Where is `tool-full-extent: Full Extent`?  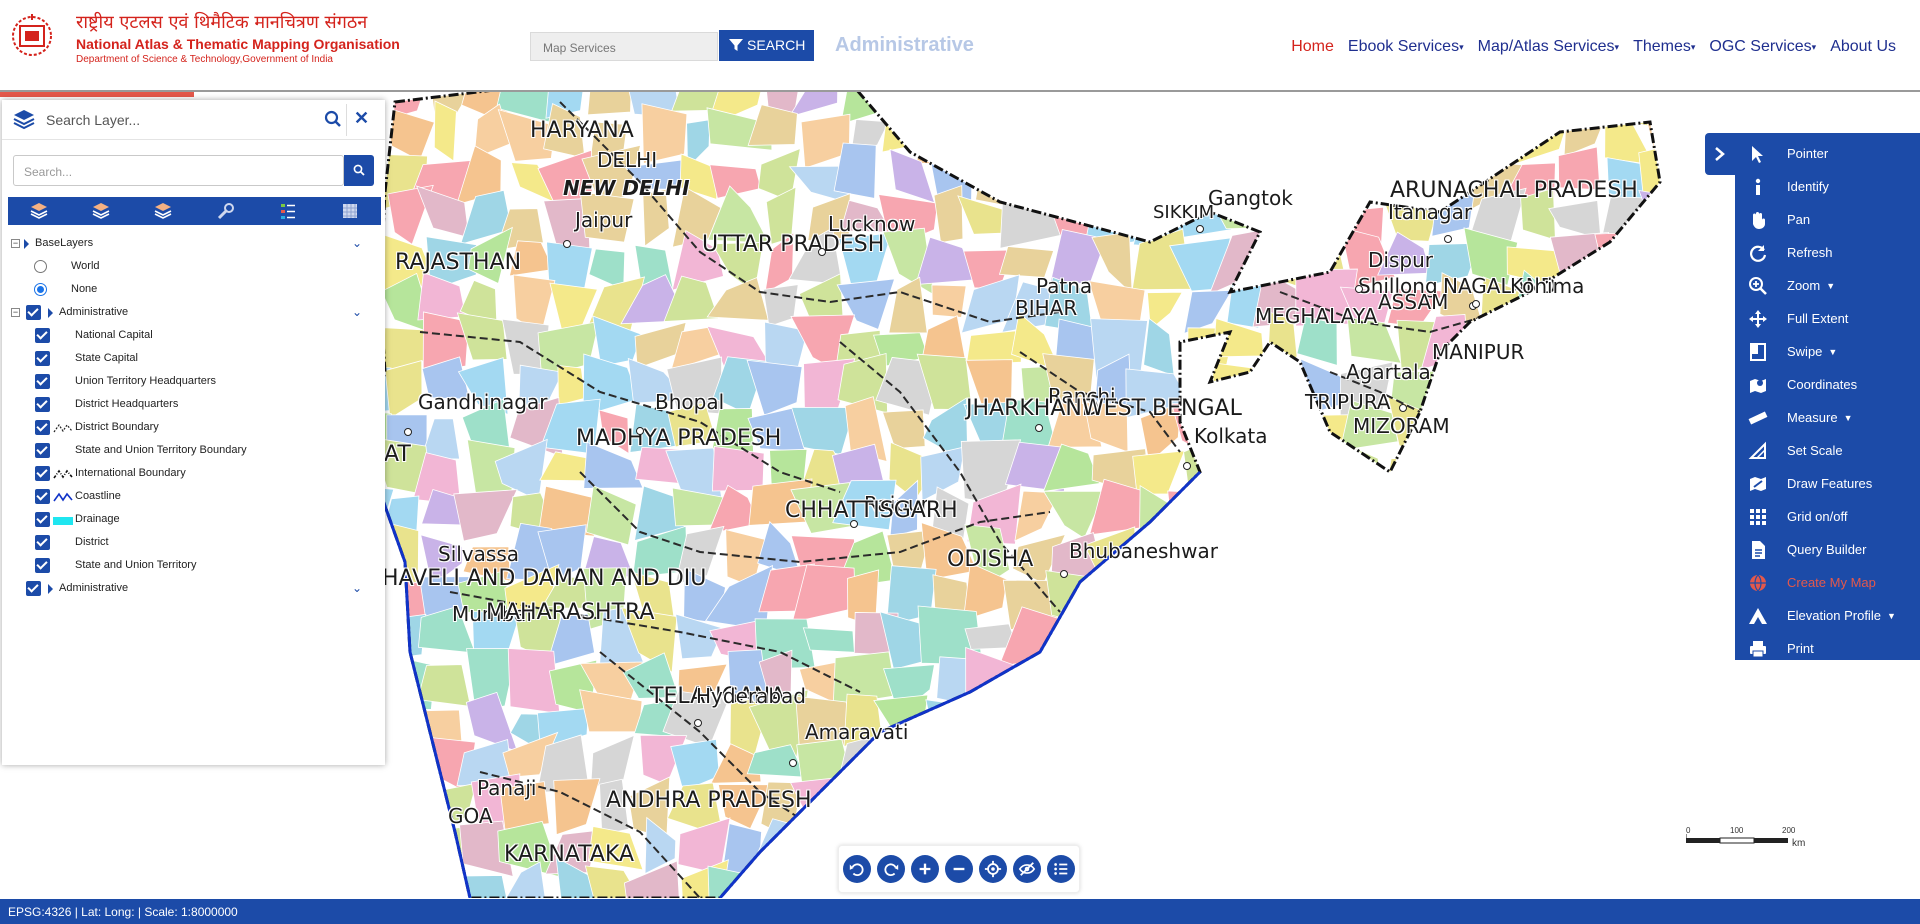 tool-full-extent: Full Extent is located at coordinates (1827, 318).